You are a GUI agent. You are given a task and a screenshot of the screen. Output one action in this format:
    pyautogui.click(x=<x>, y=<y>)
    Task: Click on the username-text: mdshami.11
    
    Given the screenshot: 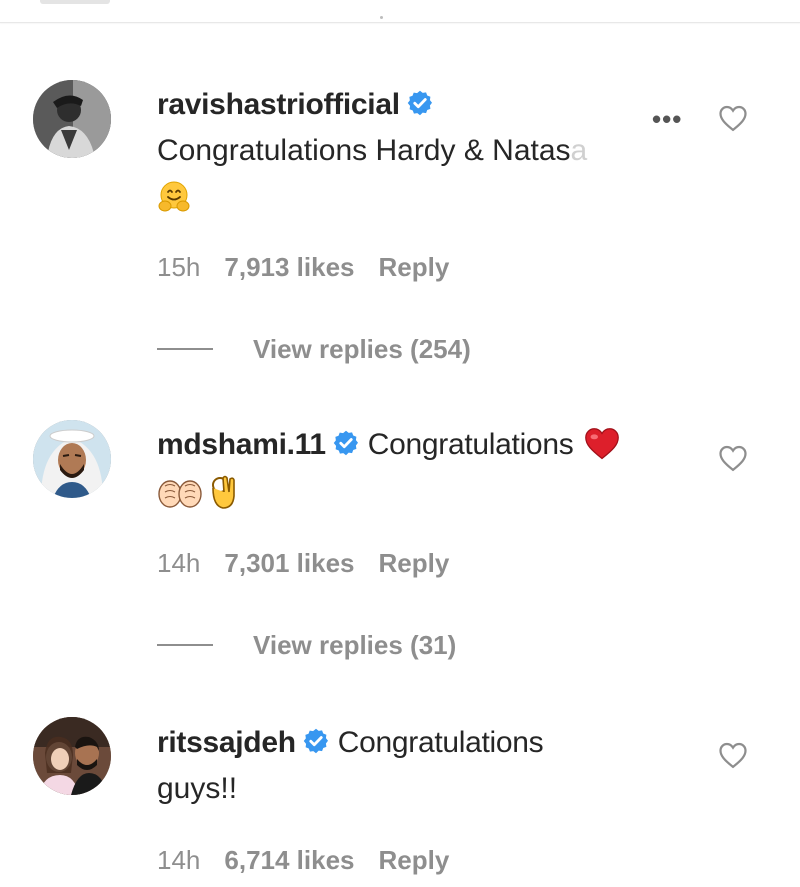 What is the action you would take?
    pyautogui.click(x=241, y=444)
    